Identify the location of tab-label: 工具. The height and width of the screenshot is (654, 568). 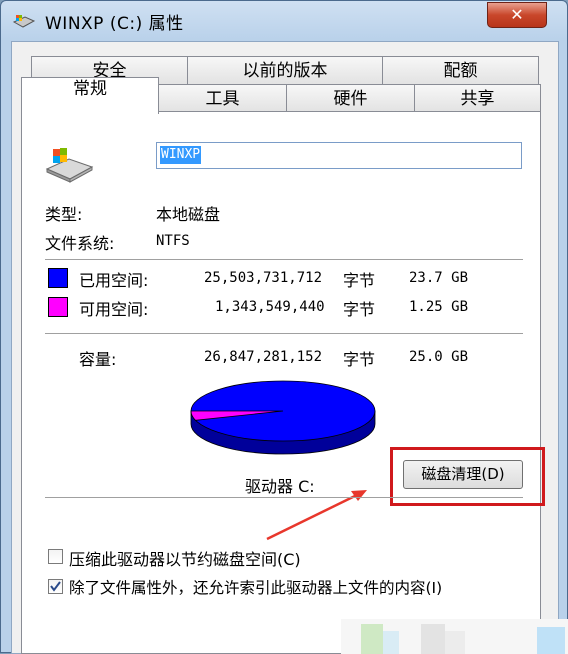
(222, 99).